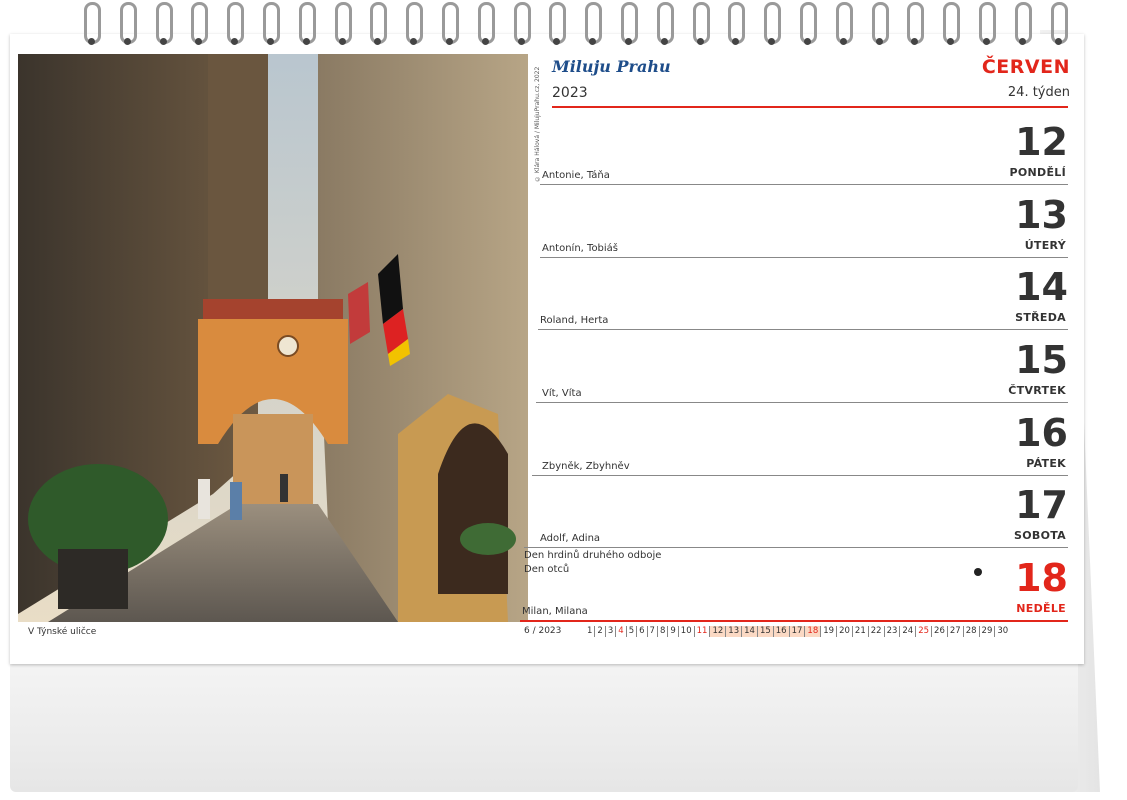 Image resolution: width=1127 pixels, height=800 pixels. I want to click on day-row-saturday: 17 Adolf, Adina SOBOTA, so click(794, 511).